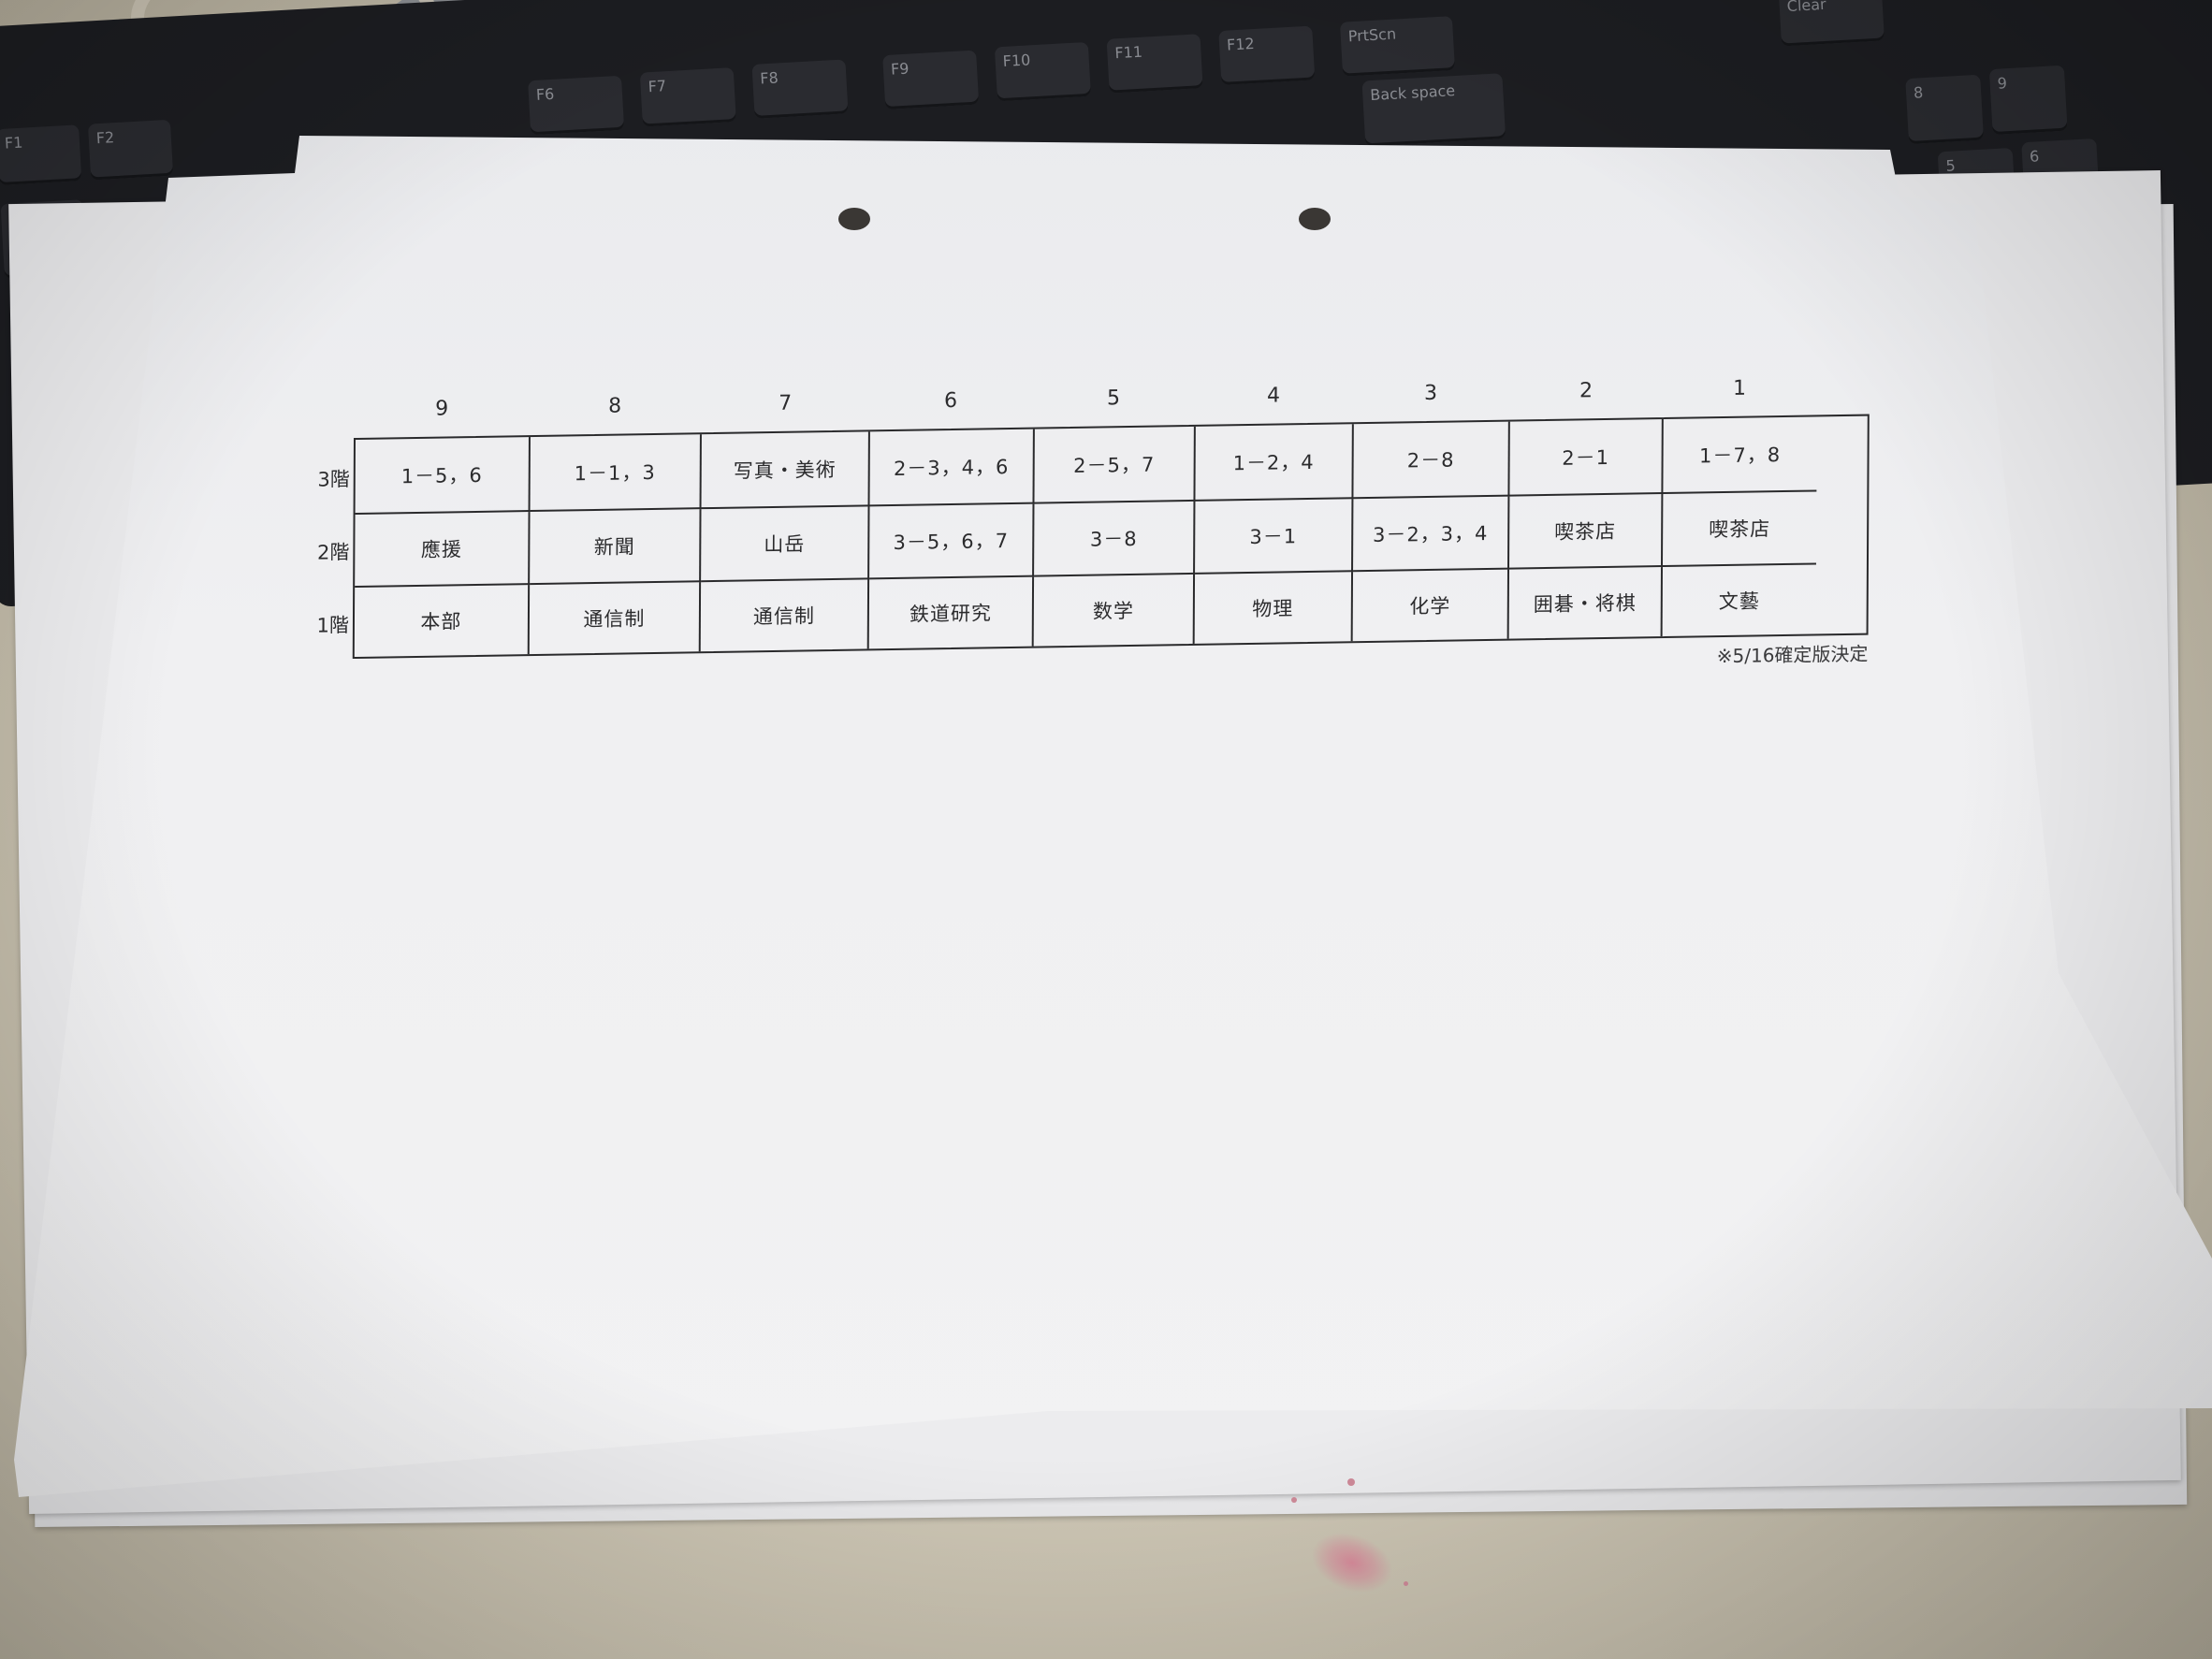 This screenshot has width=2212, height=1659. Describe the element at coordinates (1586, 458) in the screenshot. I see `table-cell: 2－1` at that location.